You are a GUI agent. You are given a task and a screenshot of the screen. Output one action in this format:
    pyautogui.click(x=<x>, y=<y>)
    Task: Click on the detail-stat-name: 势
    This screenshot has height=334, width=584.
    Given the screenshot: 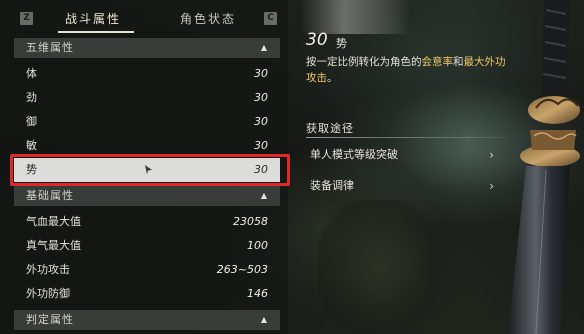 What is the action you would take?
    pyautogui.click(x=341, y=43)
    